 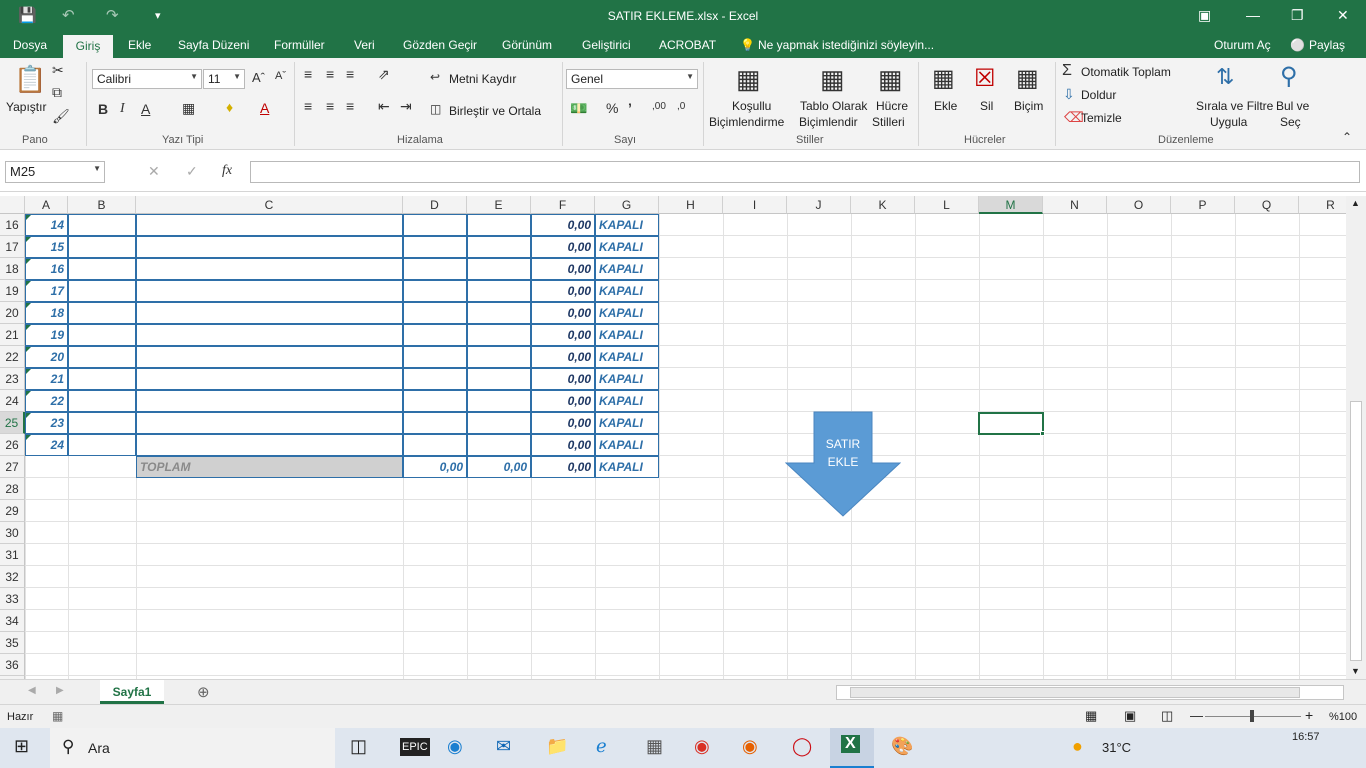 I want to click on row-header: 22, so click(x=12, y=357).